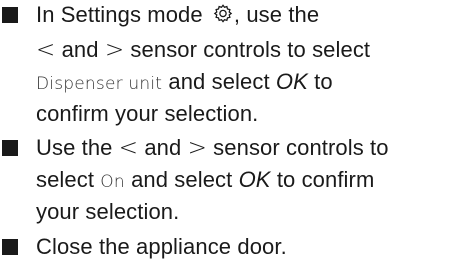 This screenshot has width=457, height=266. Describe the element at coordinates (112, 182) in the screenshot. I see `display-text-on: On` at that location.